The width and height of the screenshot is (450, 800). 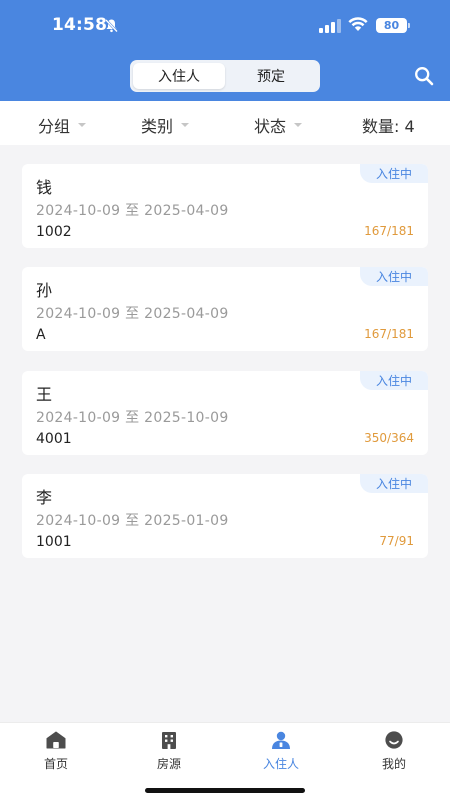 I want to click on resident-name: 李, so click(x=44, y=497).